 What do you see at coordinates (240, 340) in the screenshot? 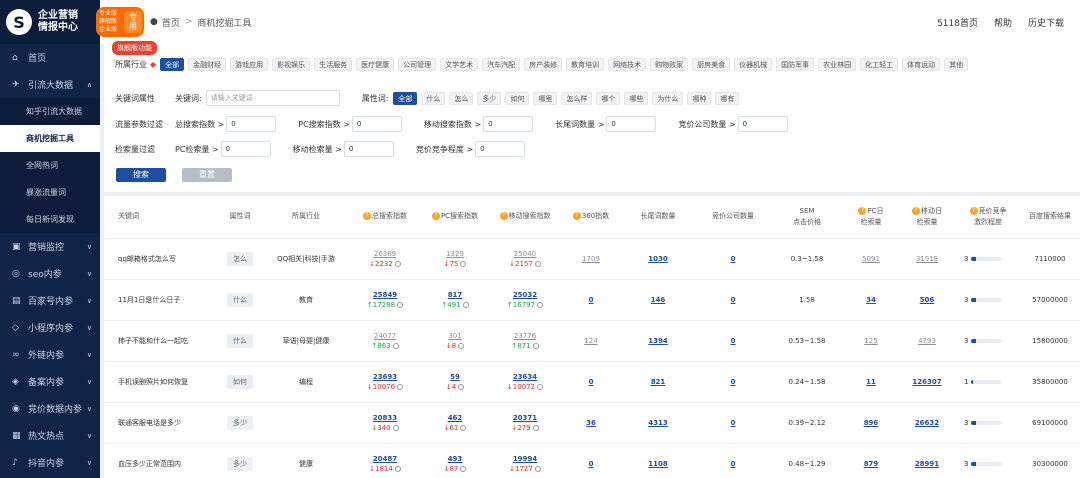
I see `attr-pill: 什么` at bounding box center [240, 340].